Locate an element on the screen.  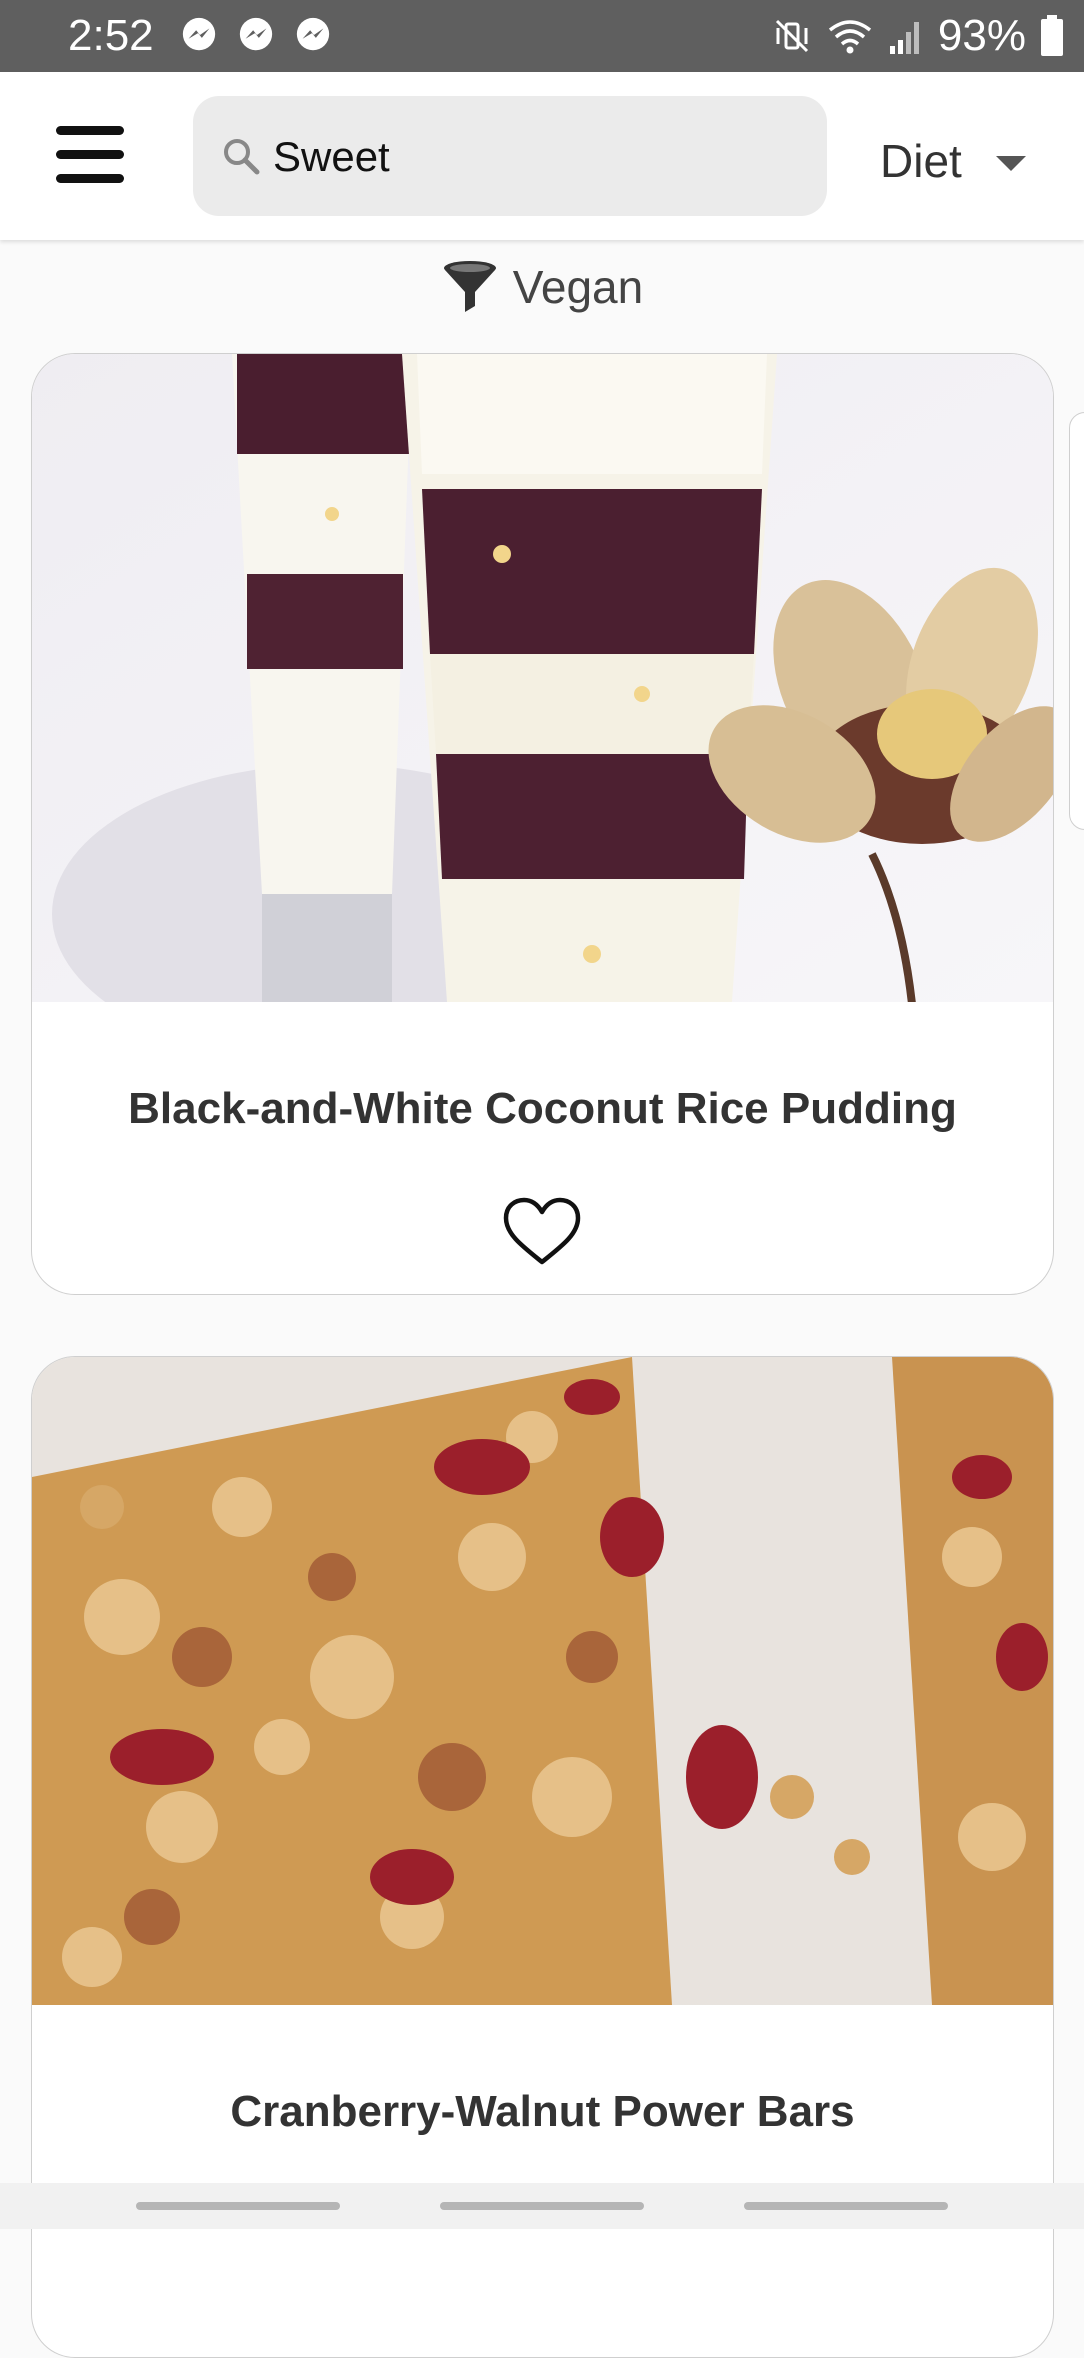
search-icon is located at coordinates (242, 157).